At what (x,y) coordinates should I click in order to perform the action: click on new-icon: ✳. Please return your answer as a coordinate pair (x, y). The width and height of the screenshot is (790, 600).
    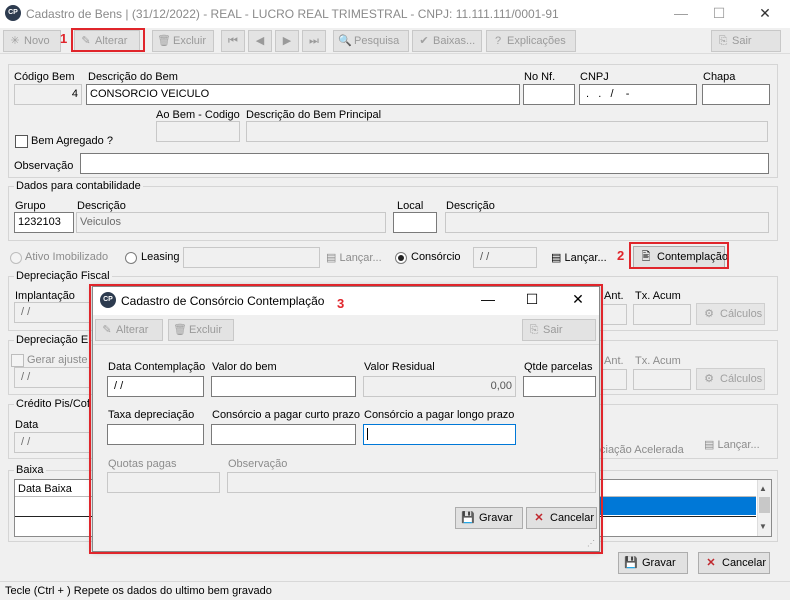
    Looking at the image, I should click on (15, 41).